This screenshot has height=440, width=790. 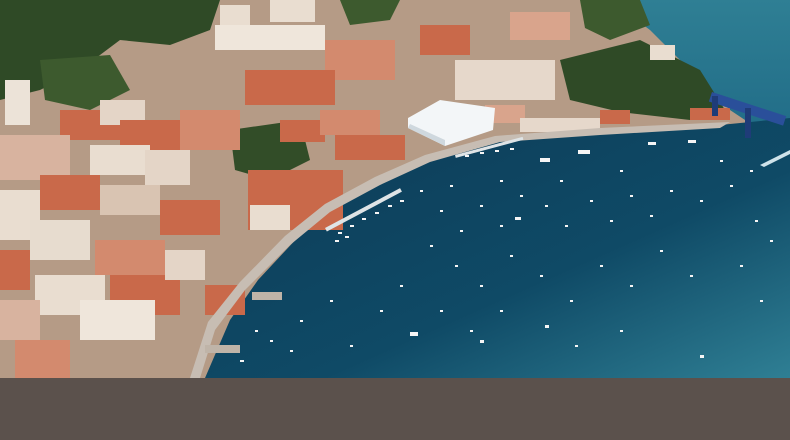 I want to click on caption-bar, so click(x=395, y=409).